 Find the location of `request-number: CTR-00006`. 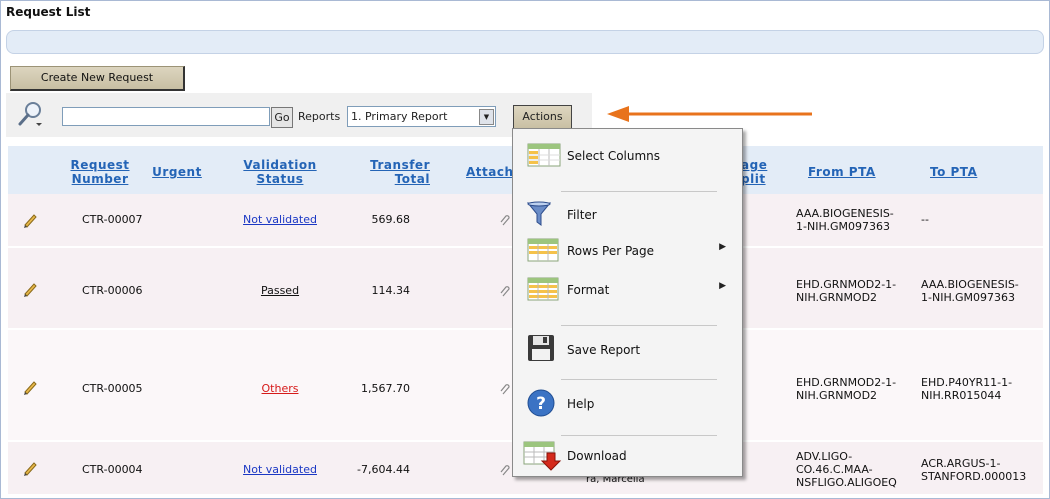

request-number: CTR-00006 is located at coordinates (112, 290).